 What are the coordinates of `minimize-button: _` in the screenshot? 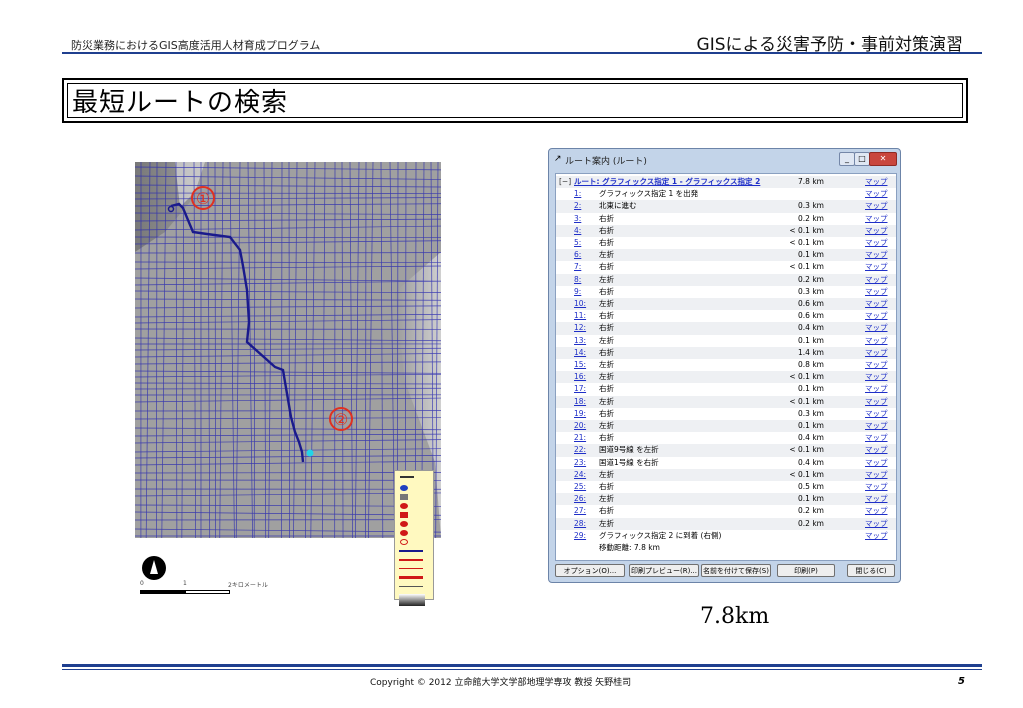 It's located at (847, 159).